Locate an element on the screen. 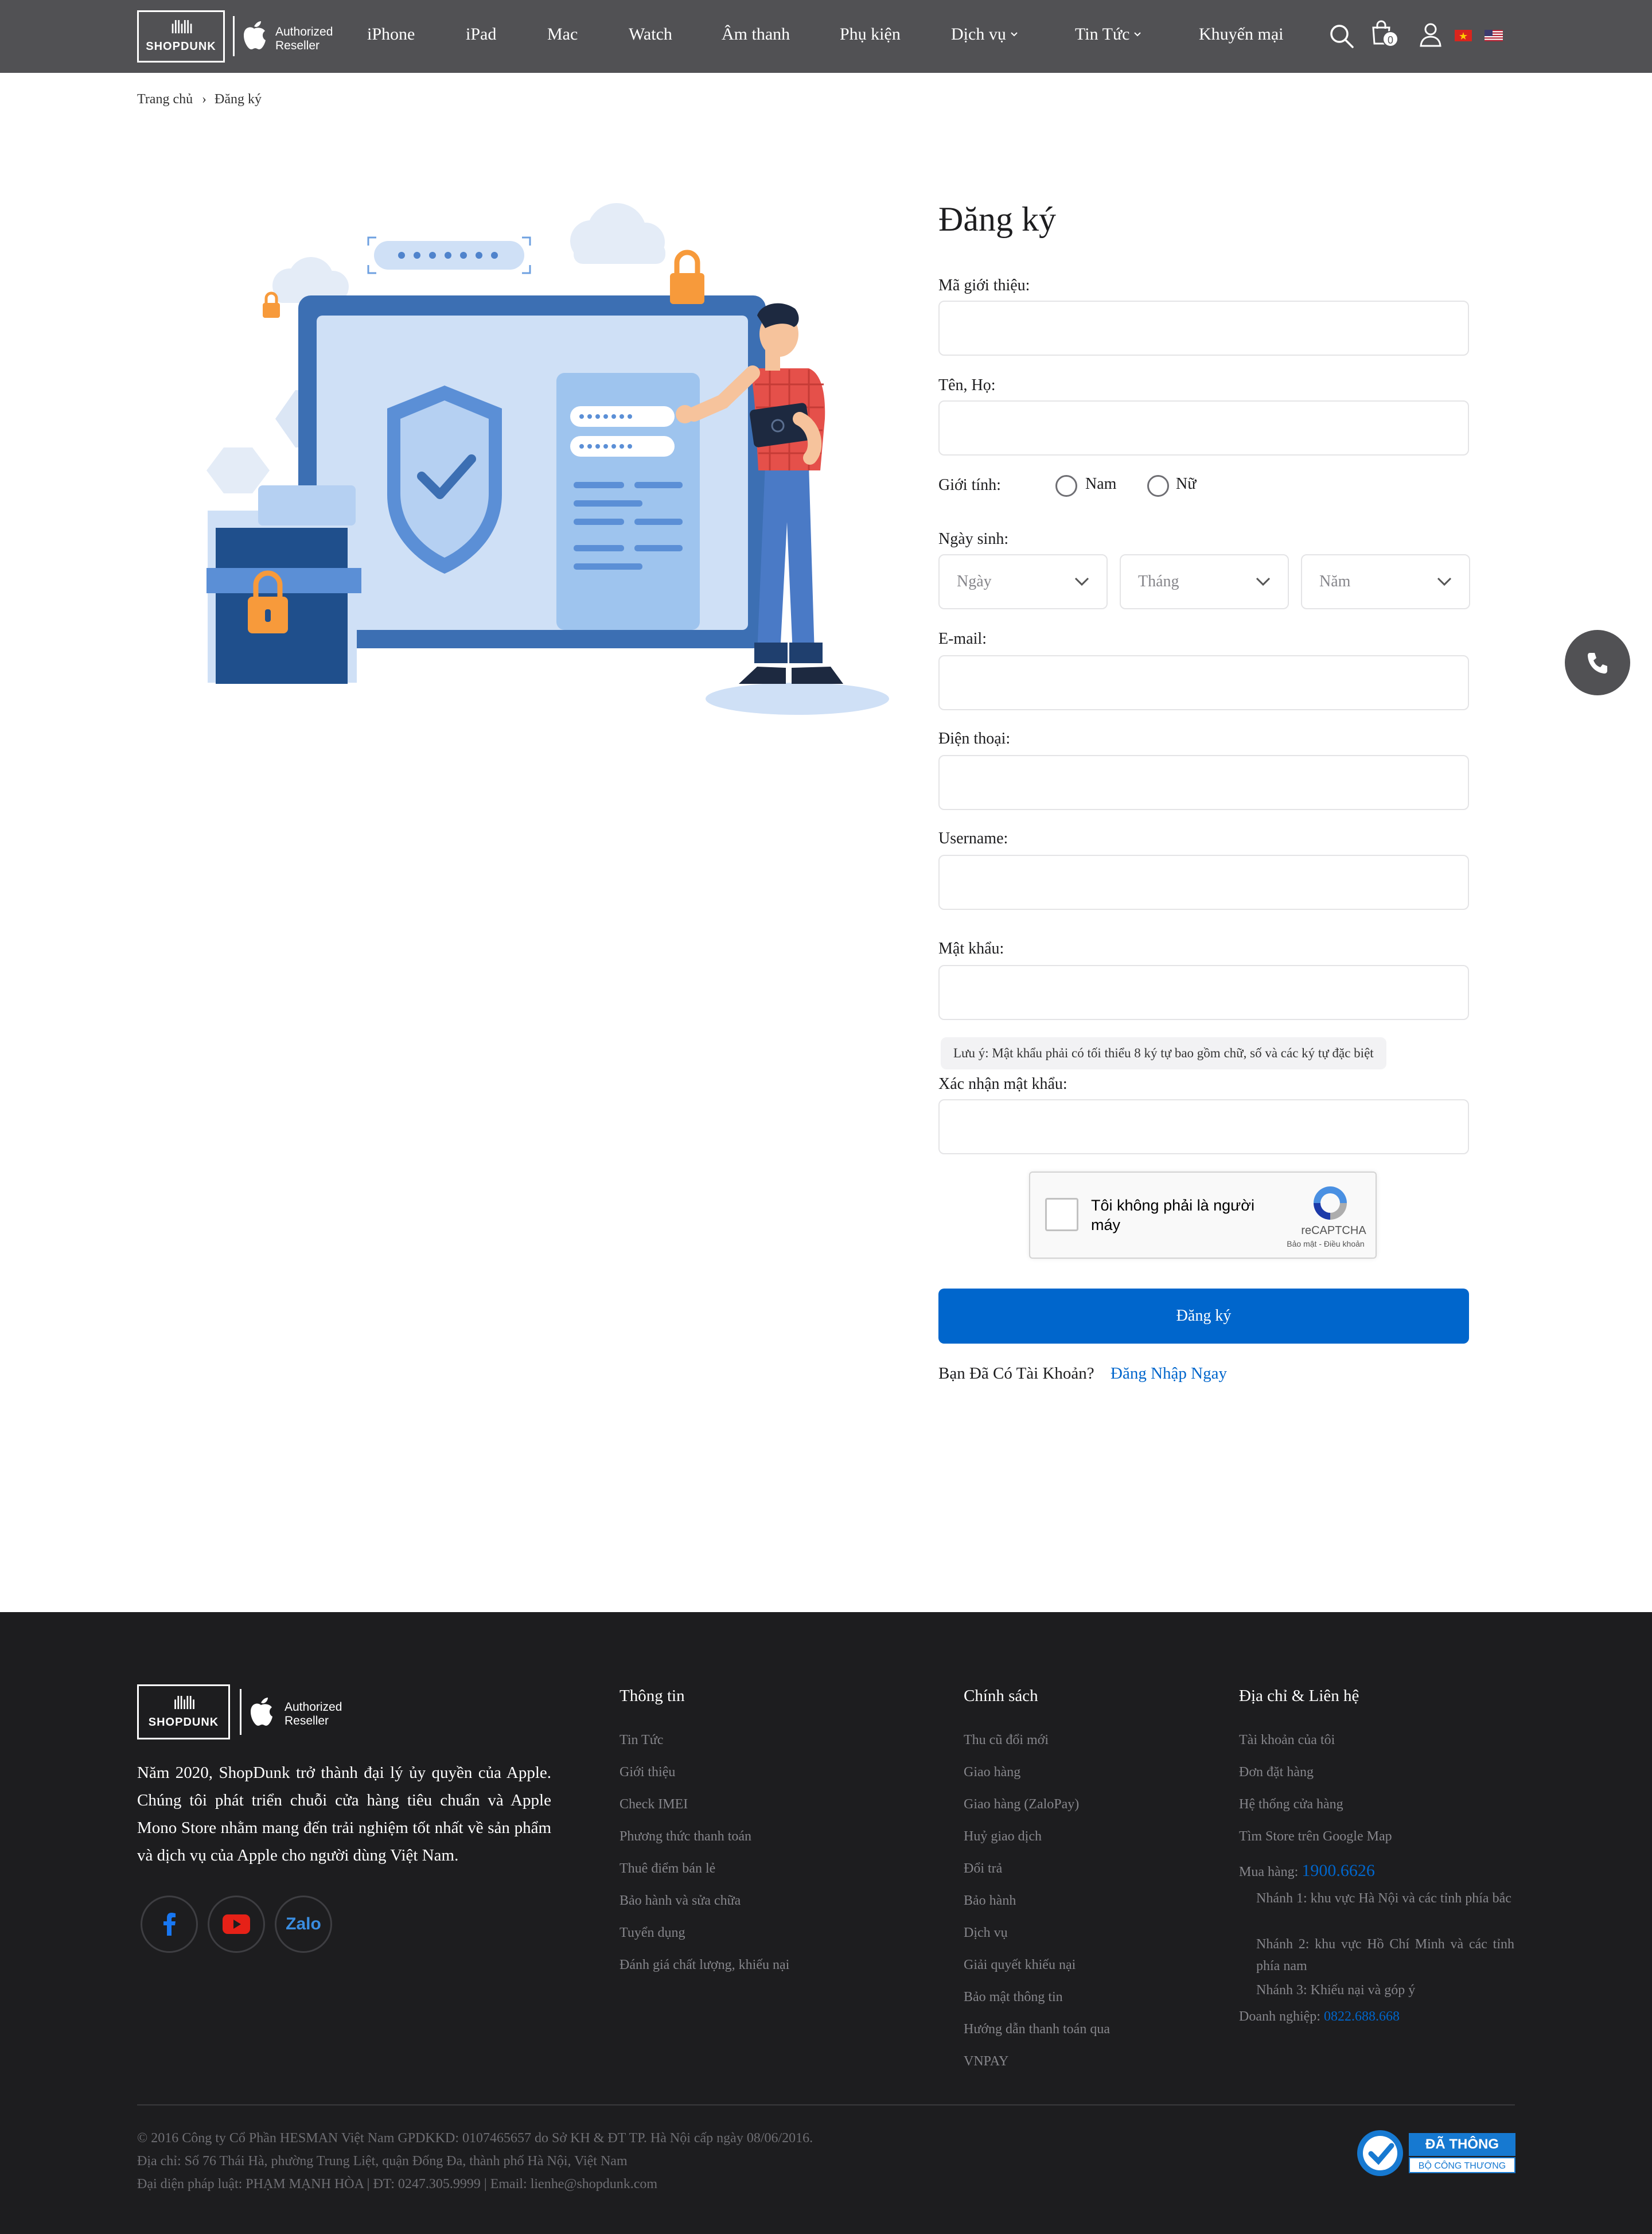  call-button is located at coordinates (1597, 662).